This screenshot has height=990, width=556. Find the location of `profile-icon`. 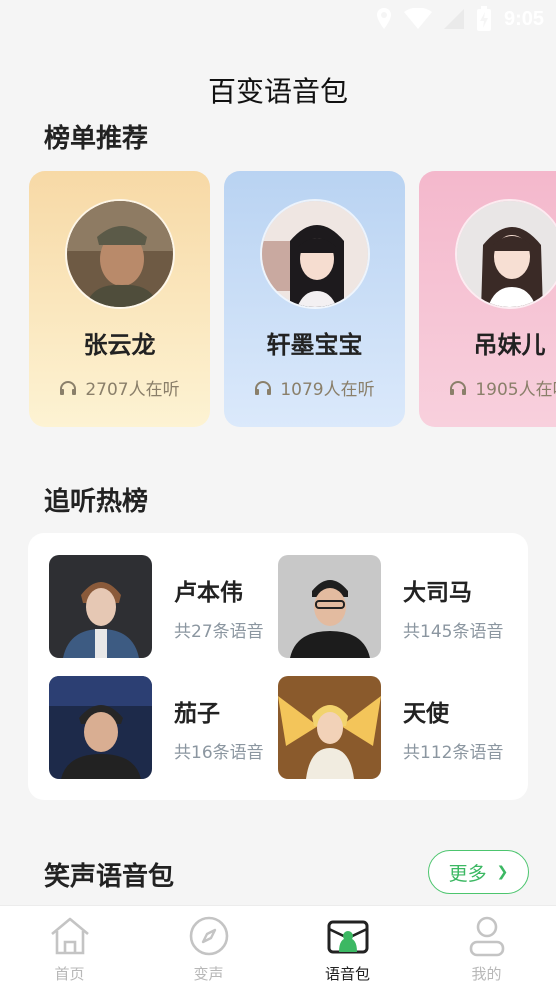

profile-icon is located at coordinates (486, 936).